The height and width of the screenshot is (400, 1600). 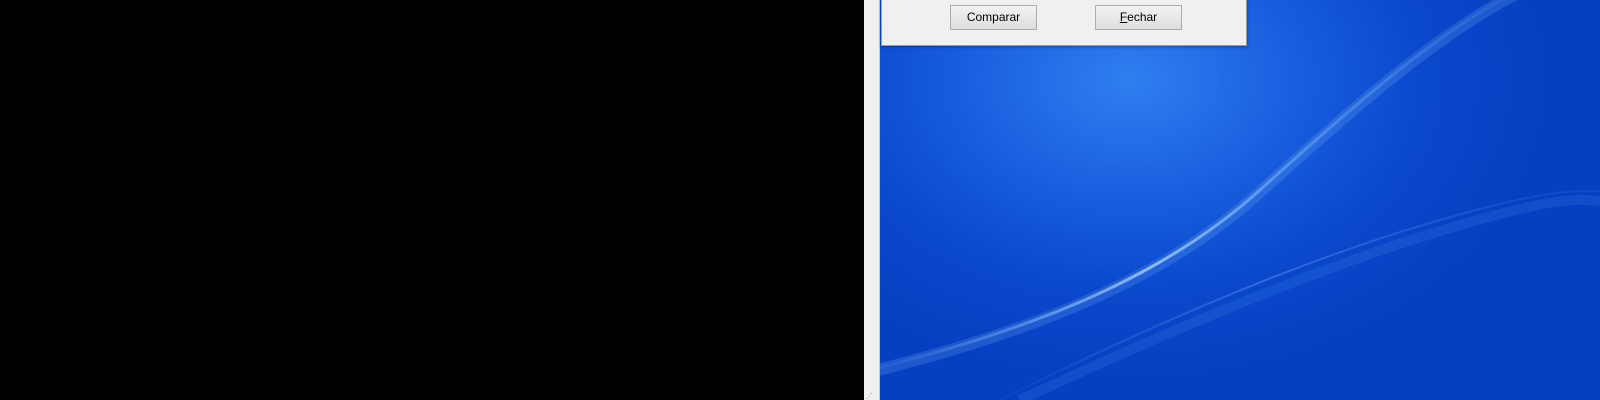 I want to click on compare-dialog: Comparar Fechar, so click(x=1064, y=23).